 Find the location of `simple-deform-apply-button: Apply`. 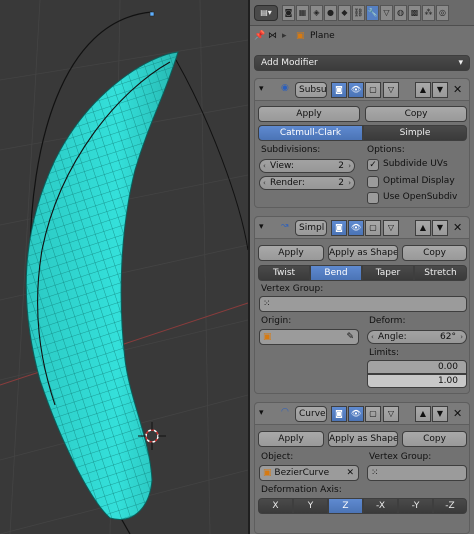

simple-deform-apply-button: Apply is located at coordinates (291, 253).